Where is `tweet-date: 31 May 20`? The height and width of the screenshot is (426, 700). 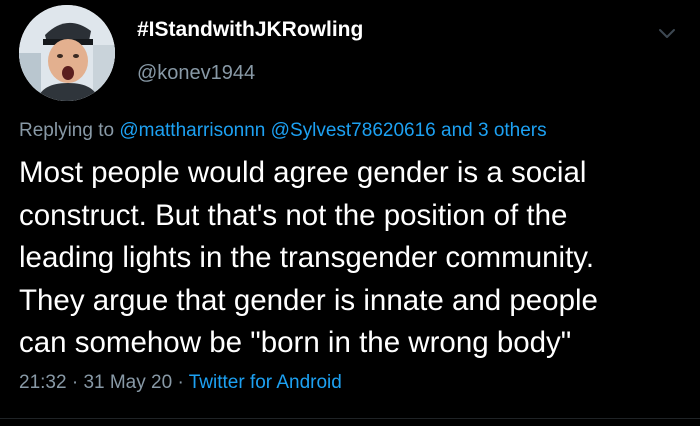 tweet-date: 31 May 20 is located at coordinates (127, 382).